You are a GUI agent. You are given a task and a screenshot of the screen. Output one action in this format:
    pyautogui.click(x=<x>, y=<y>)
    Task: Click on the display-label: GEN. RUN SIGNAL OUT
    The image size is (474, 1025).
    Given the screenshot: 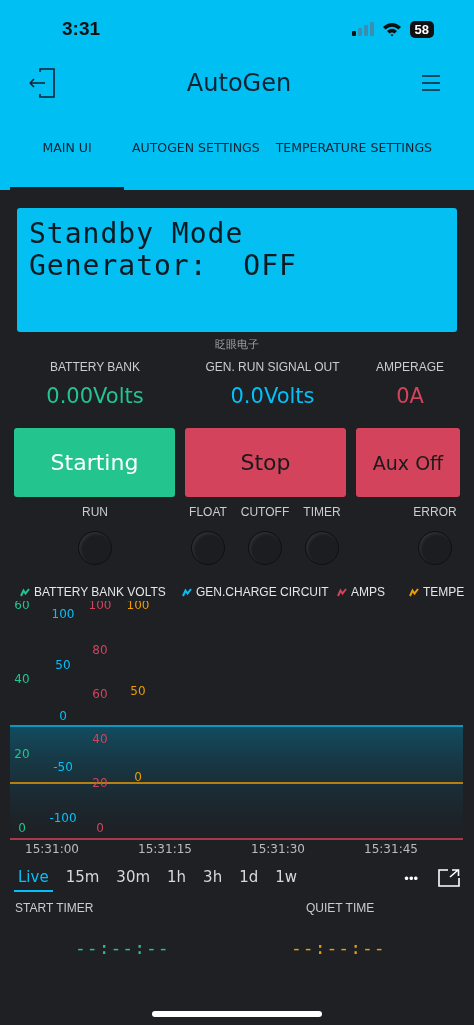 What is the action you would take?
    pyautogui.click(x=272, y=367)
    